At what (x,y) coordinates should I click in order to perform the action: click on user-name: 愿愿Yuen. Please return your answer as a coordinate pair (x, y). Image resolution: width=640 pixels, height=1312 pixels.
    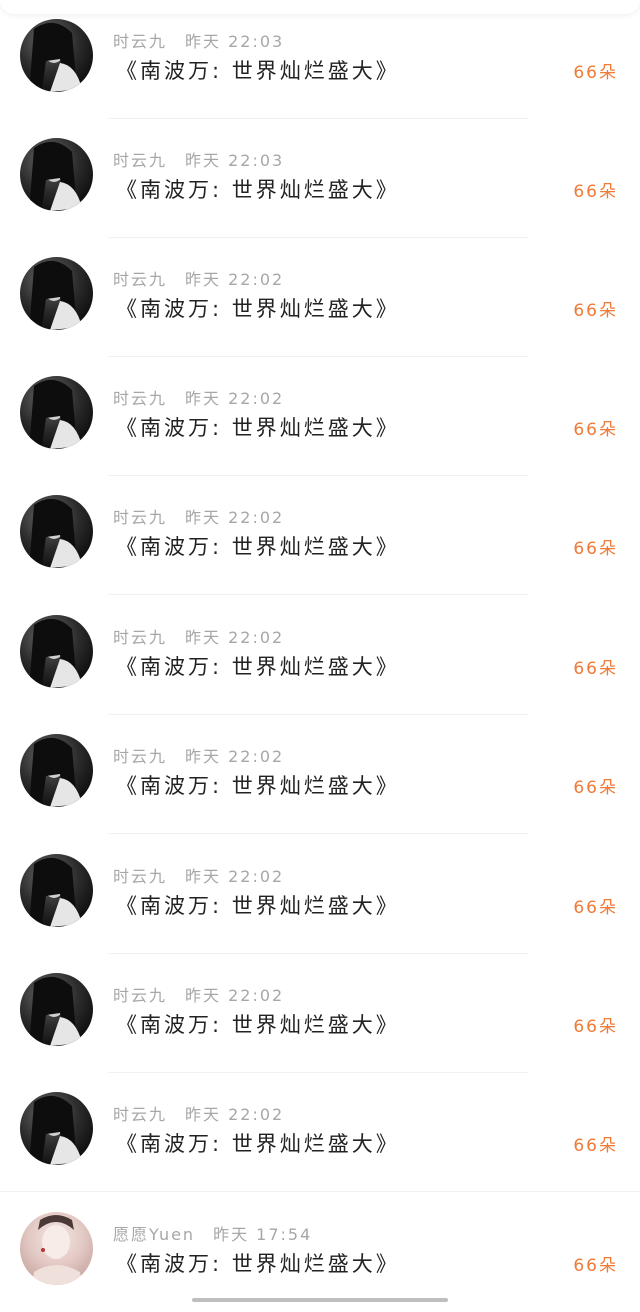
    Looking at the image, I should click on (154, 1234).